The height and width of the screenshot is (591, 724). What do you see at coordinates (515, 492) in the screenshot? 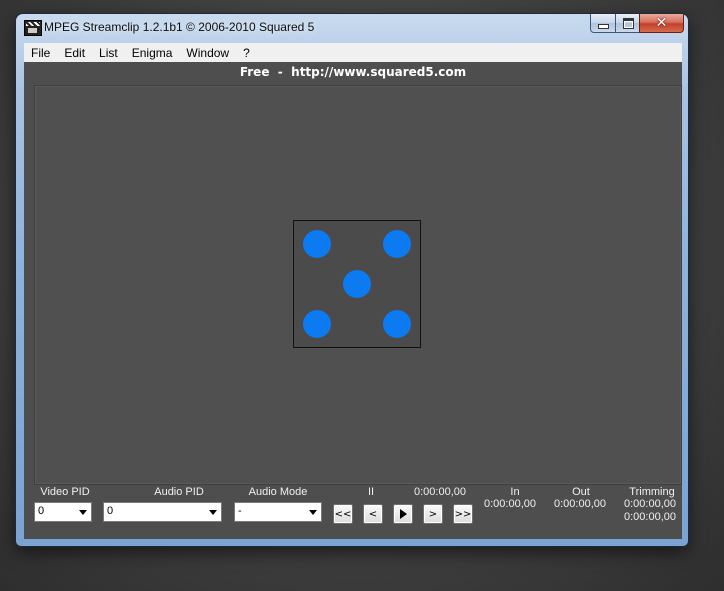
I see `in-label: In` at bounding box center [515, 492].